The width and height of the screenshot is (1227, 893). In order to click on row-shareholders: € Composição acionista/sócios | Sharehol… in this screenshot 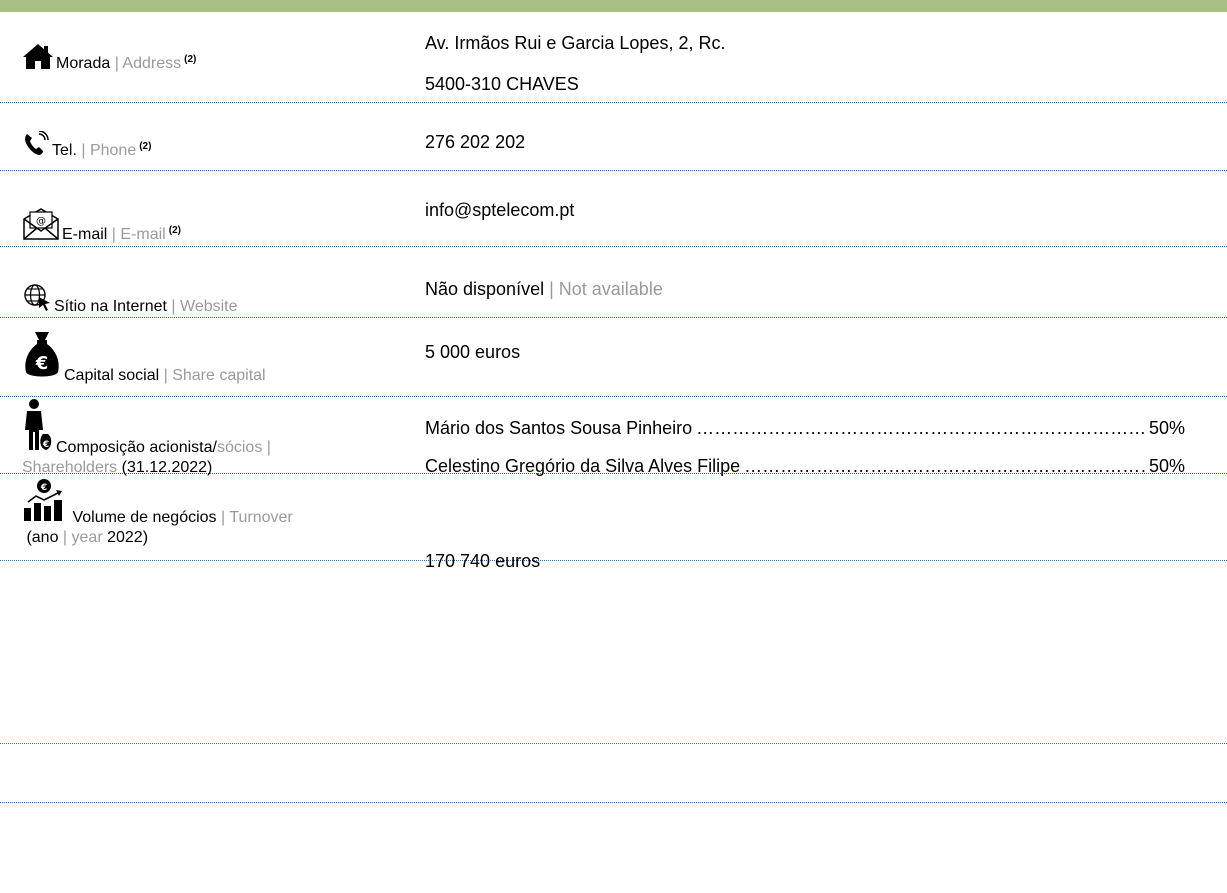, I will do `click(613, 436)`.